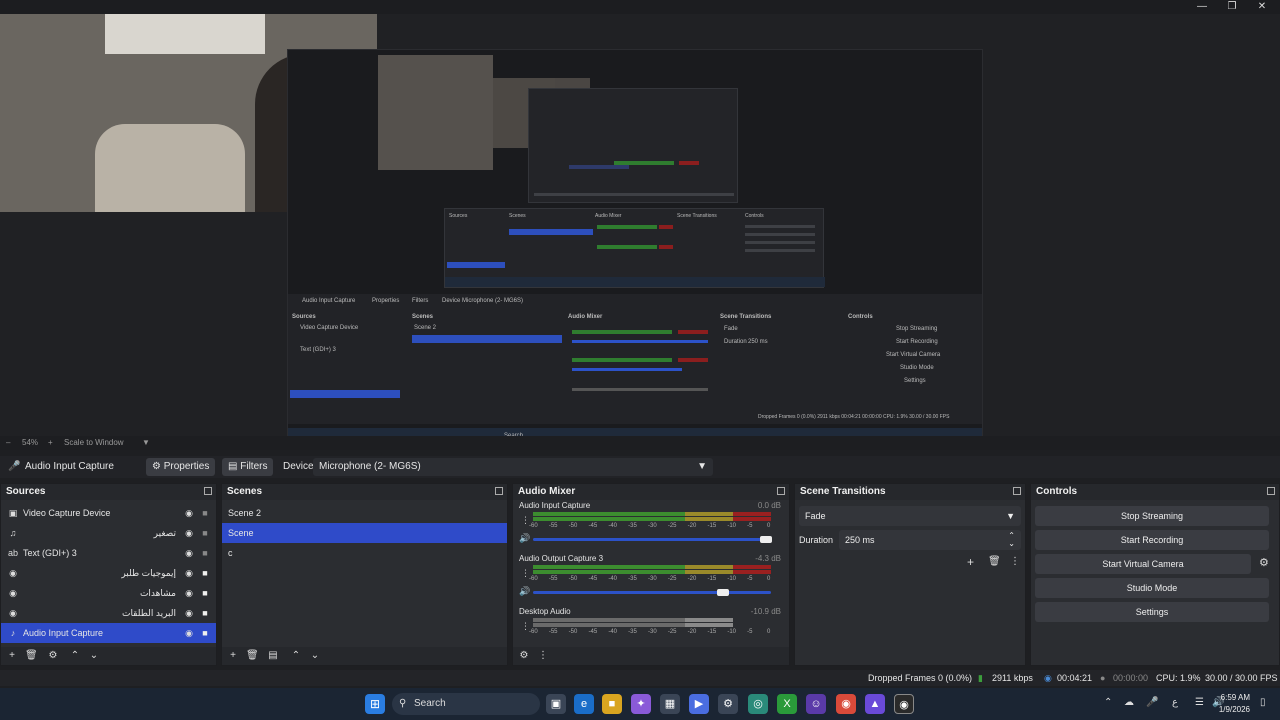  Describe the element at coordinates (1175, 702) in the screenshot. I see `language-icon: ع` at that location.